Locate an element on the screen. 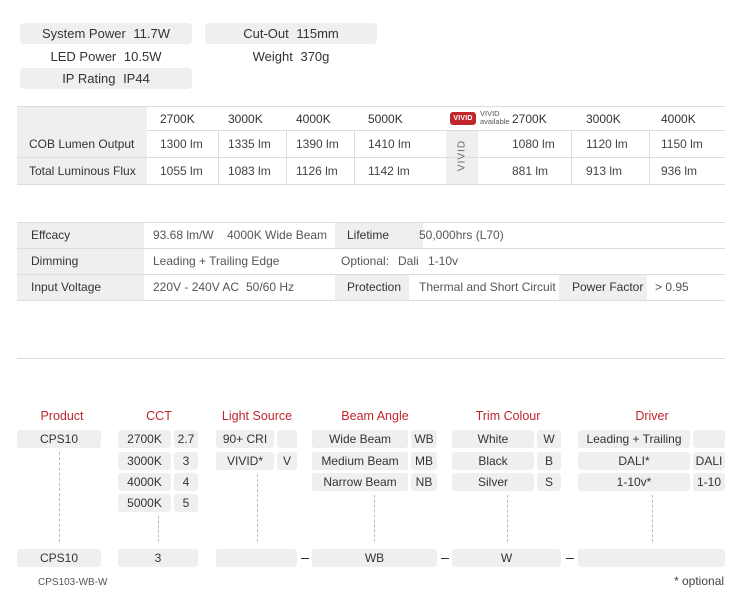 This screenshot has height=600, width=750. header-driver: Driver is located at coordinates (652, 416).